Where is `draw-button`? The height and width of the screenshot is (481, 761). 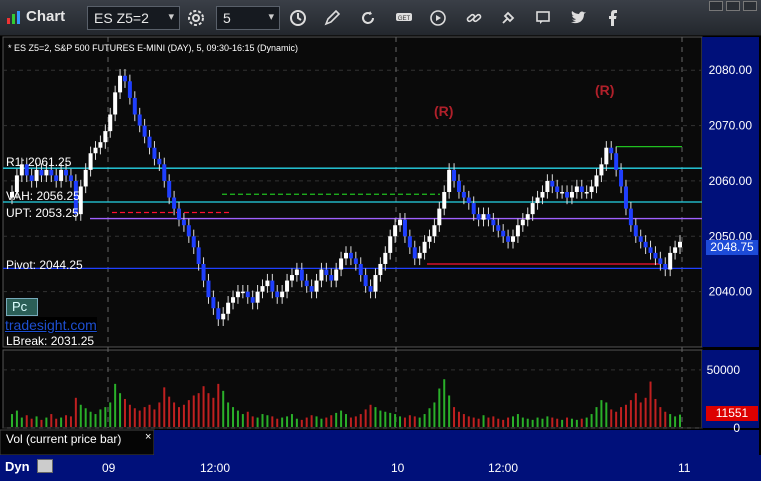
draw-button is located at coordinates (332, 18).